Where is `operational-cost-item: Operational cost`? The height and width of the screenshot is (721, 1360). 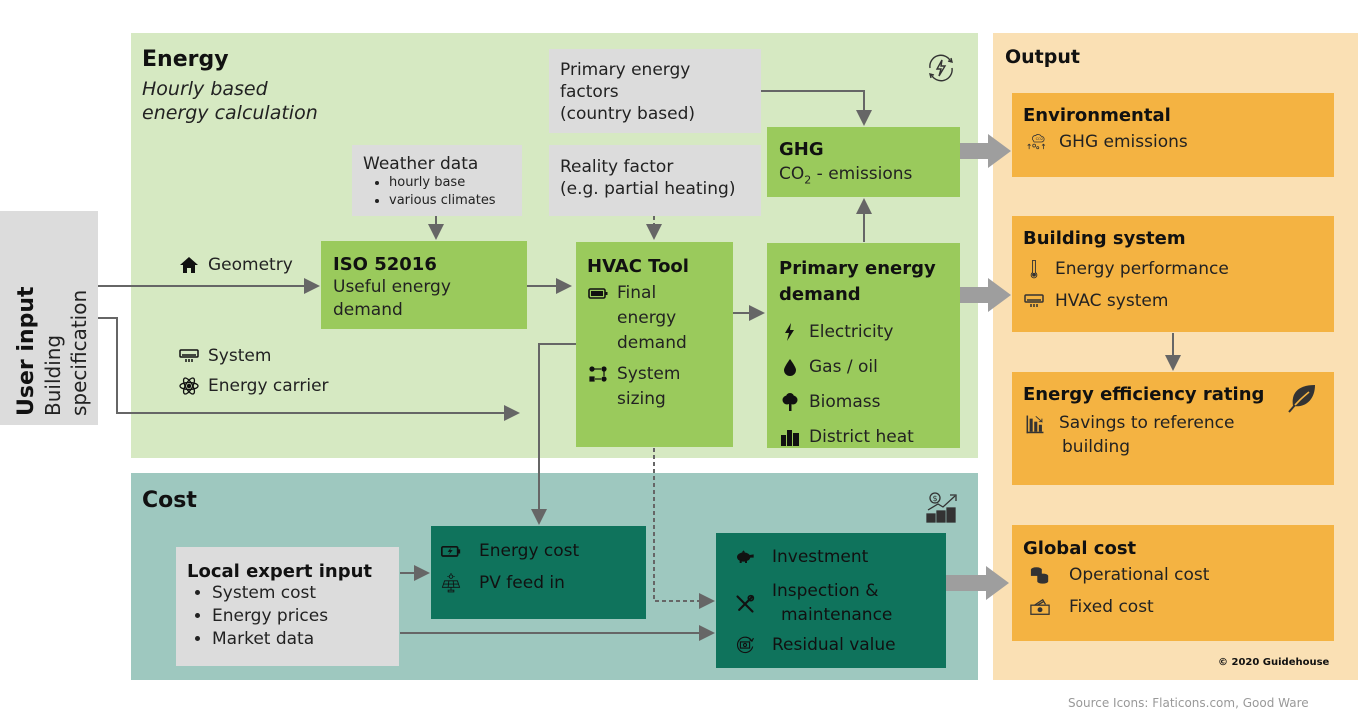
operational-cost-item: Operational cost is located at coordinates (1178, 575).